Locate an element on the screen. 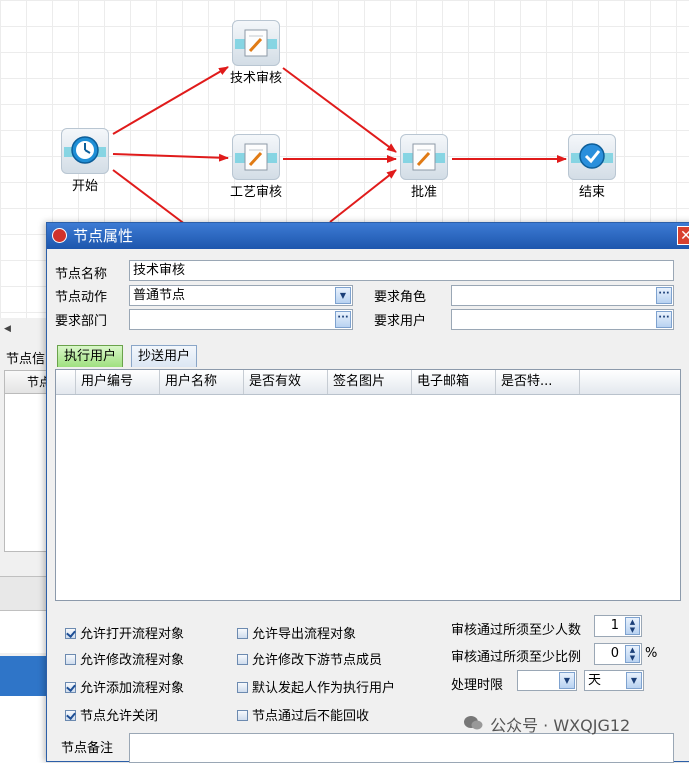 This screenshot has height=763, width=689. tab-cc-users: 抄送用户 is located at coordinates (164, 356).